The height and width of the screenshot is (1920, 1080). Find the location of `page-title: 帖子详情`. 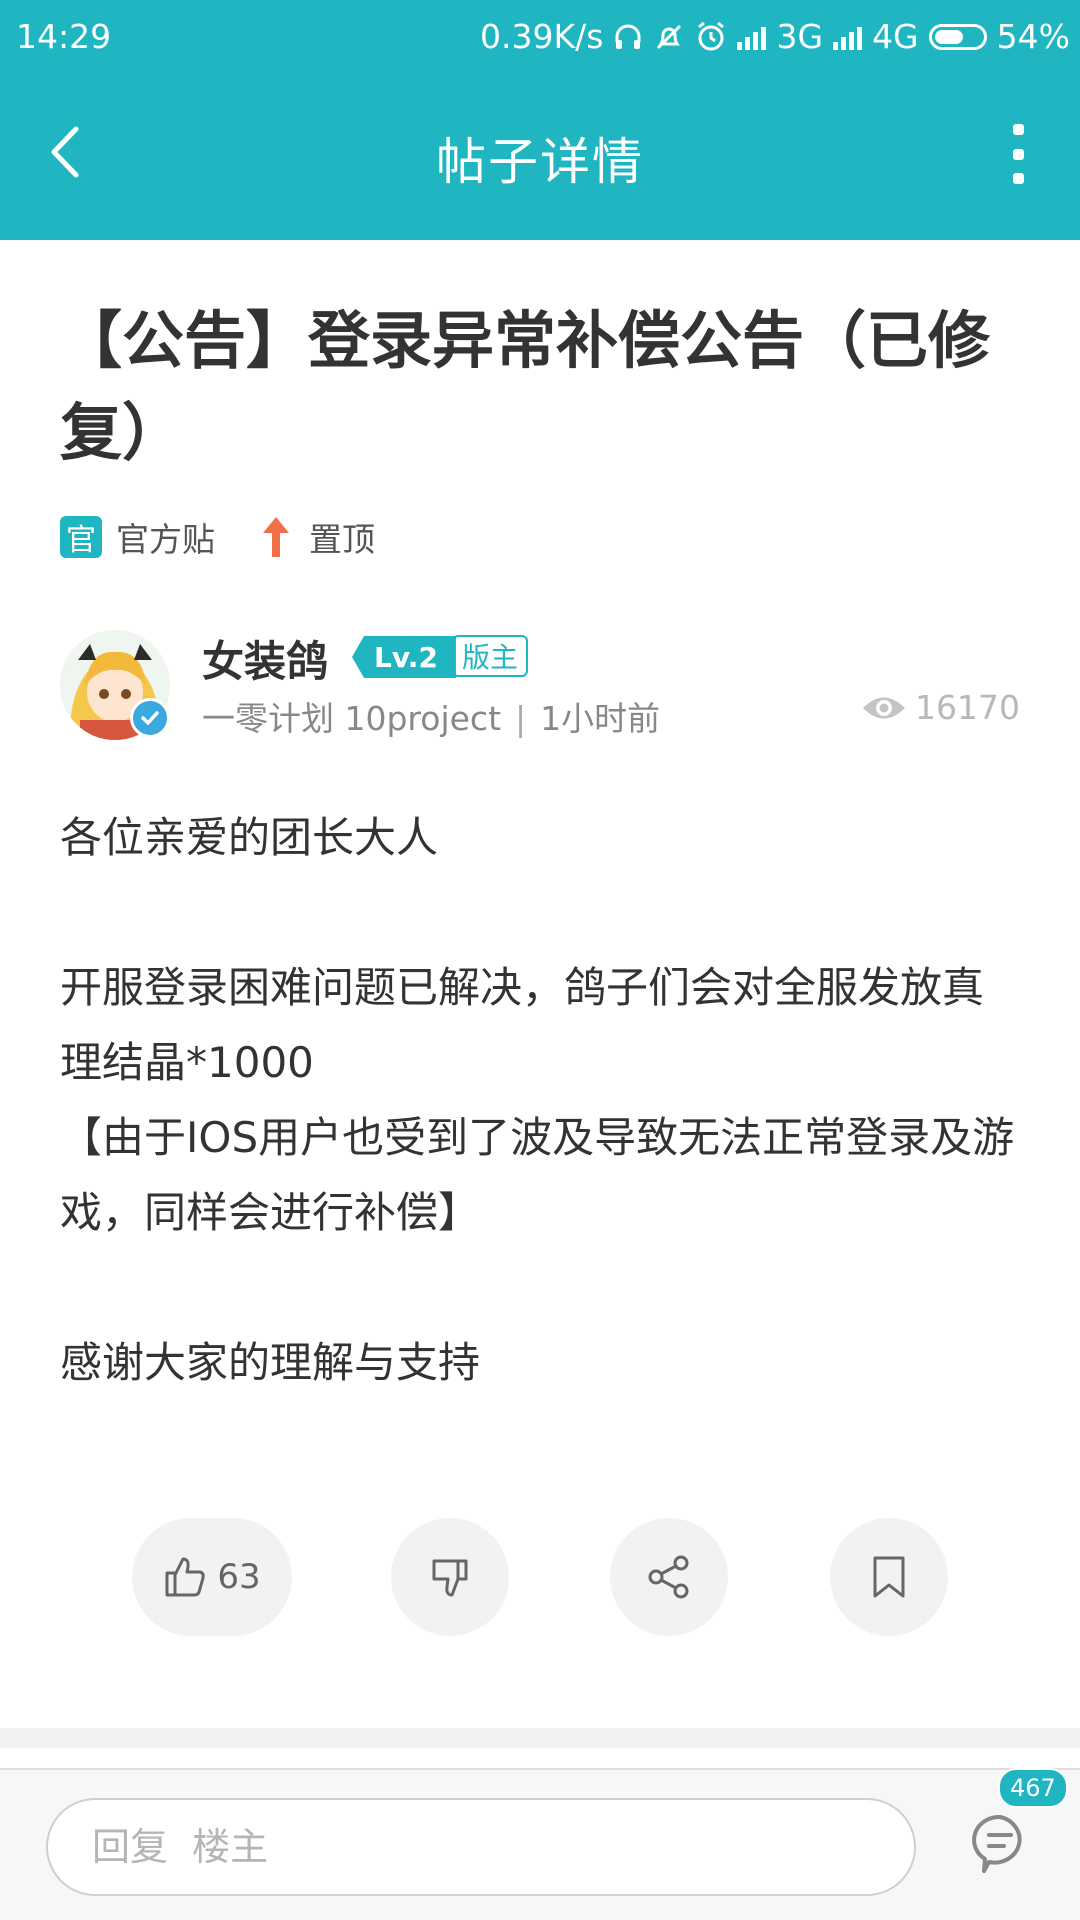

page-title: 帖子详情 is located at coordinates (540, 162).